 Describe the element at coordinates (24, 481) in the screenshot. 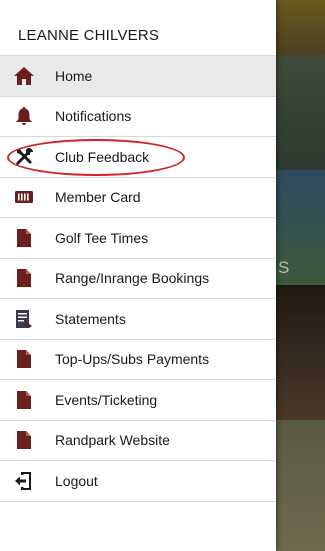

I see `logout-icon` at that location.